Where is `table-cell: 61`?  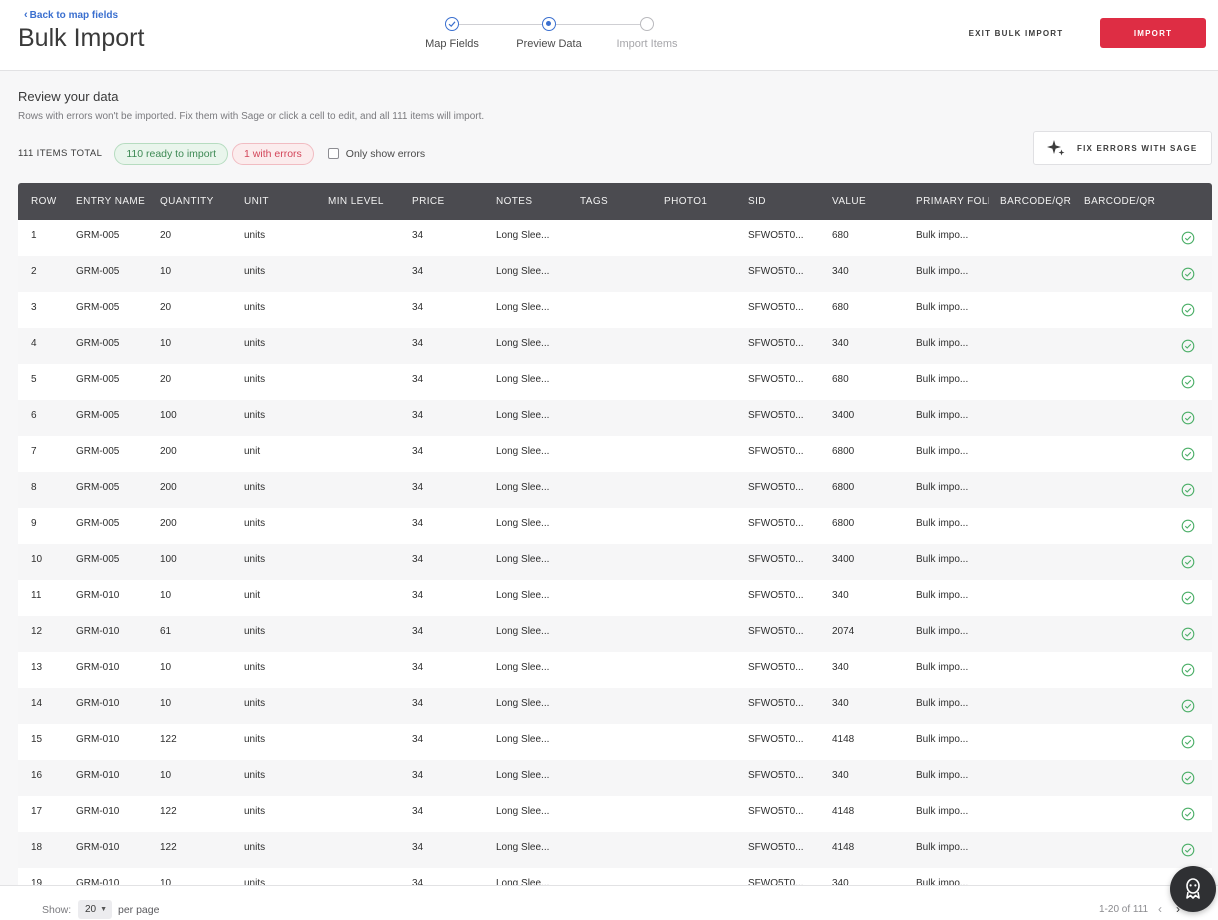 table-cell: 61 is located at coordinates (200, 632).